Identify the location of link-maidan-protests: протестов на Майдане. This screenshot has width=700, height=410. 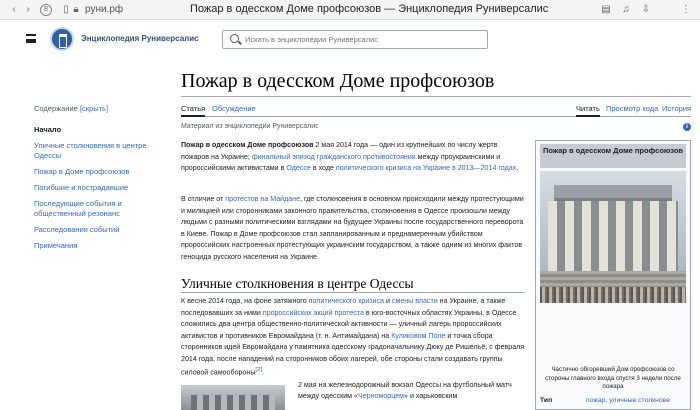
(262, 199).